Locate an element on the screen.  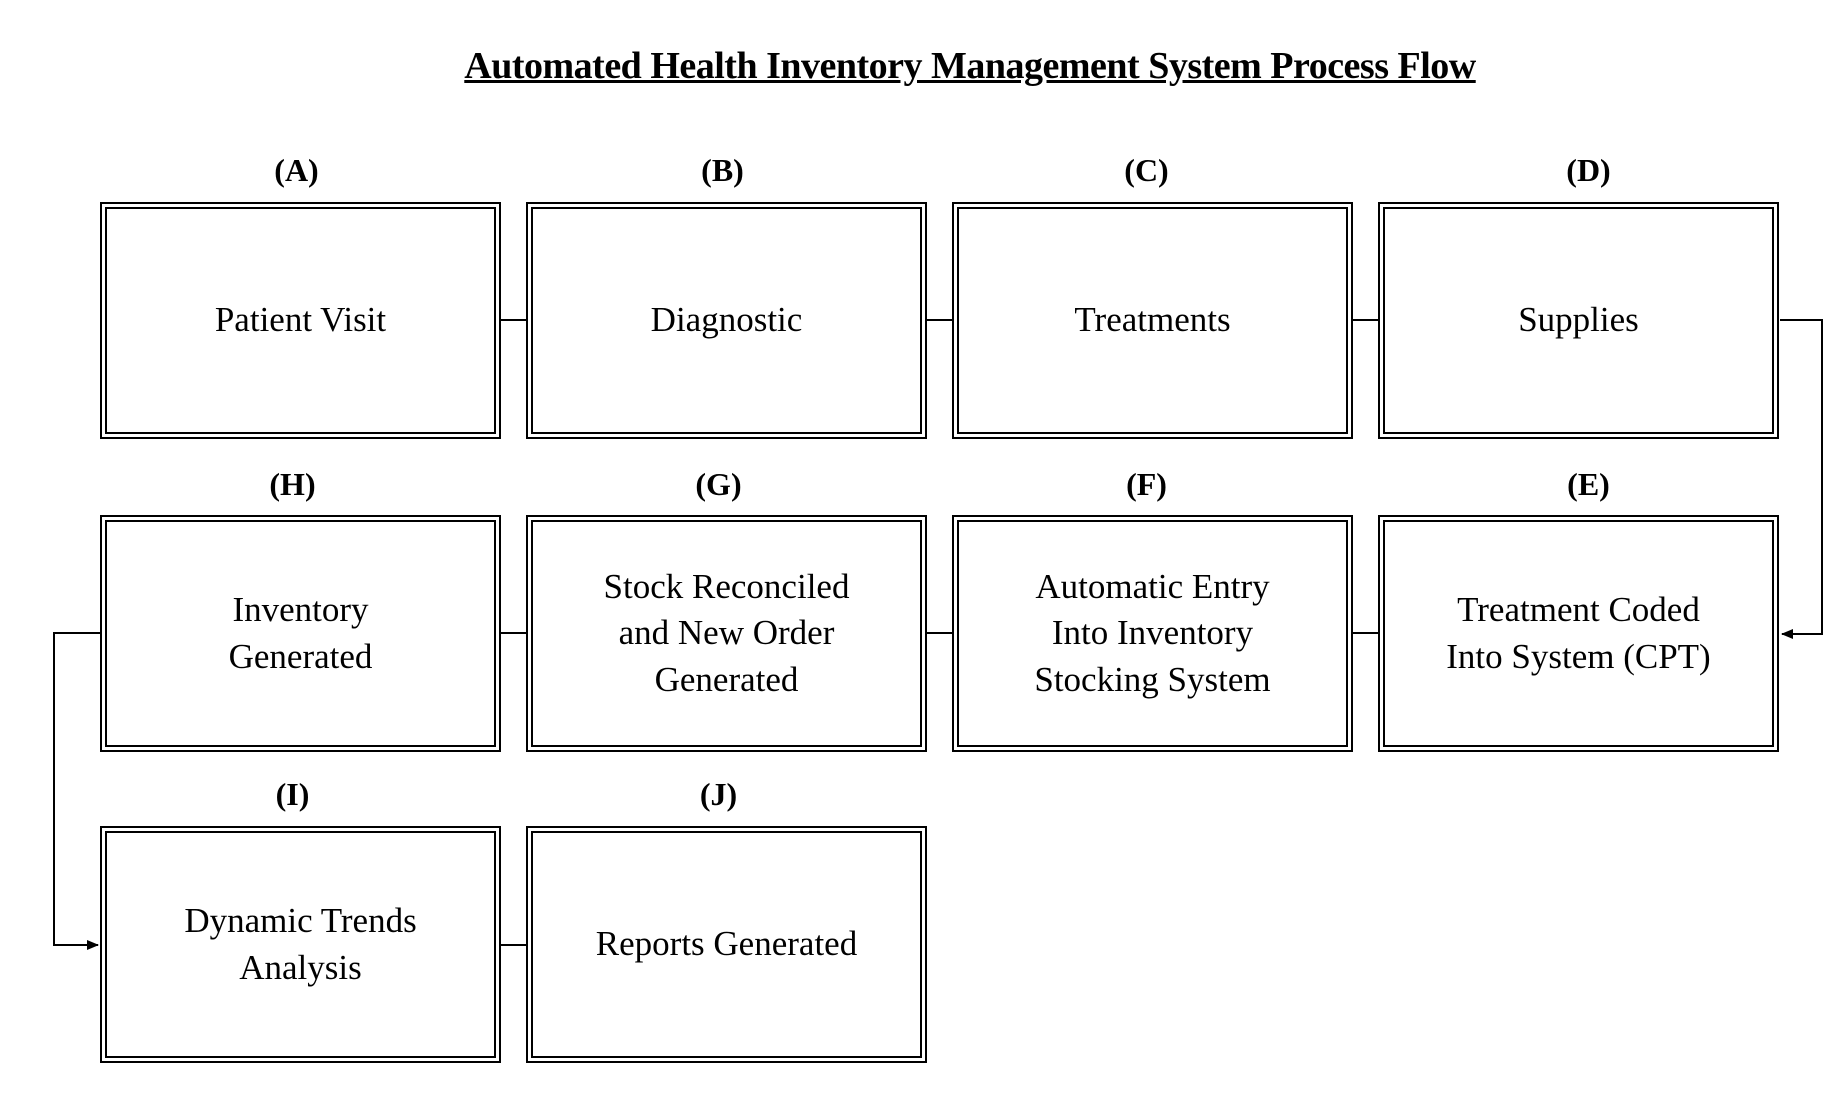
node-label: Diagnostic is located at coordinates (726, 320).